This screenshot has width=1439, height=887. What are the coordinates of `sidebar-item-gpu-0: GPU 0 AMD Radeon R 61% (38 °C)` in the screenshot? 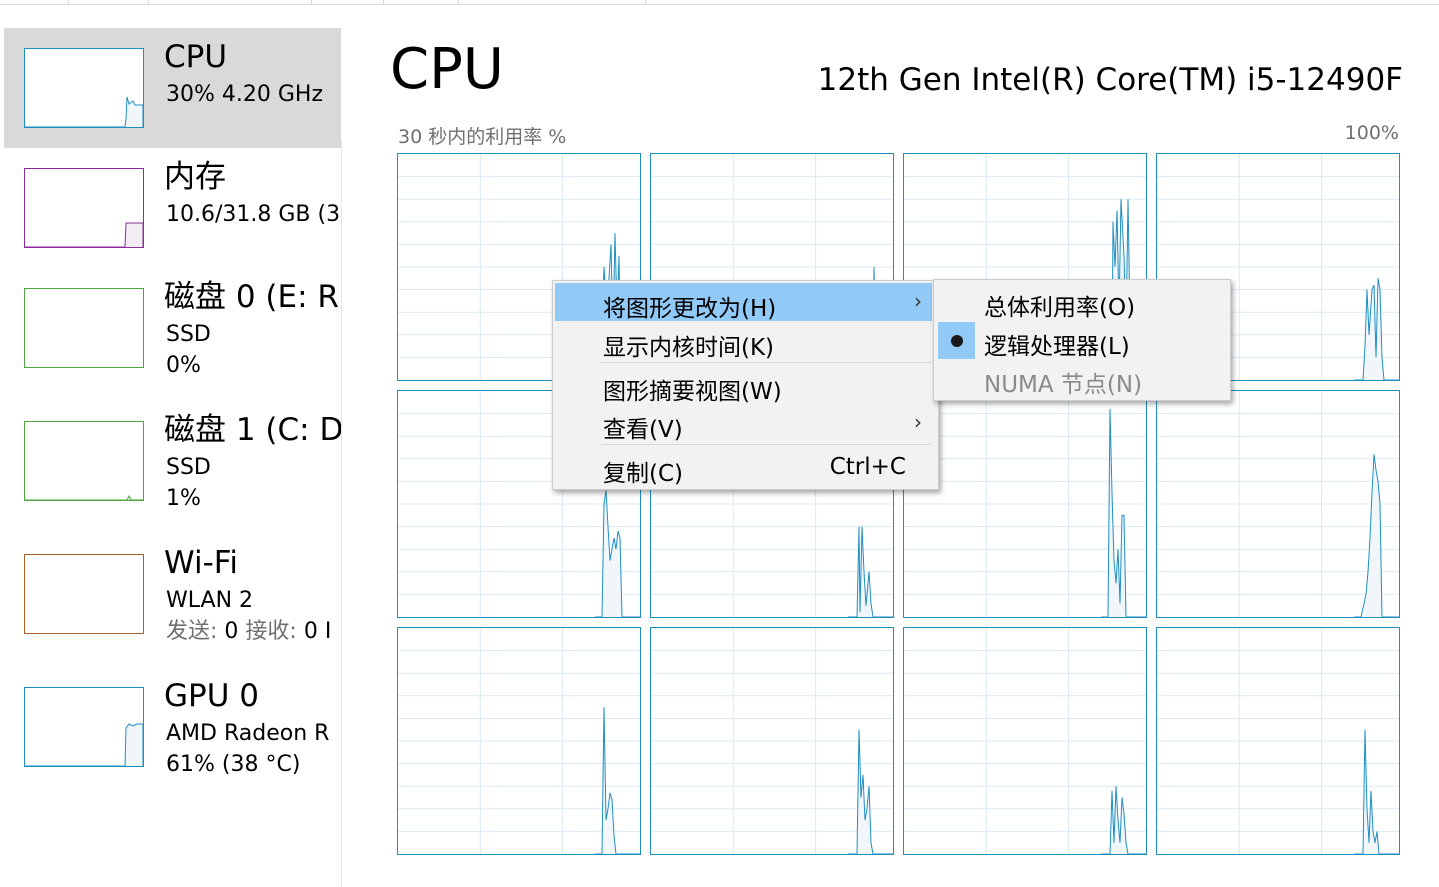 It's located at (172, 727).